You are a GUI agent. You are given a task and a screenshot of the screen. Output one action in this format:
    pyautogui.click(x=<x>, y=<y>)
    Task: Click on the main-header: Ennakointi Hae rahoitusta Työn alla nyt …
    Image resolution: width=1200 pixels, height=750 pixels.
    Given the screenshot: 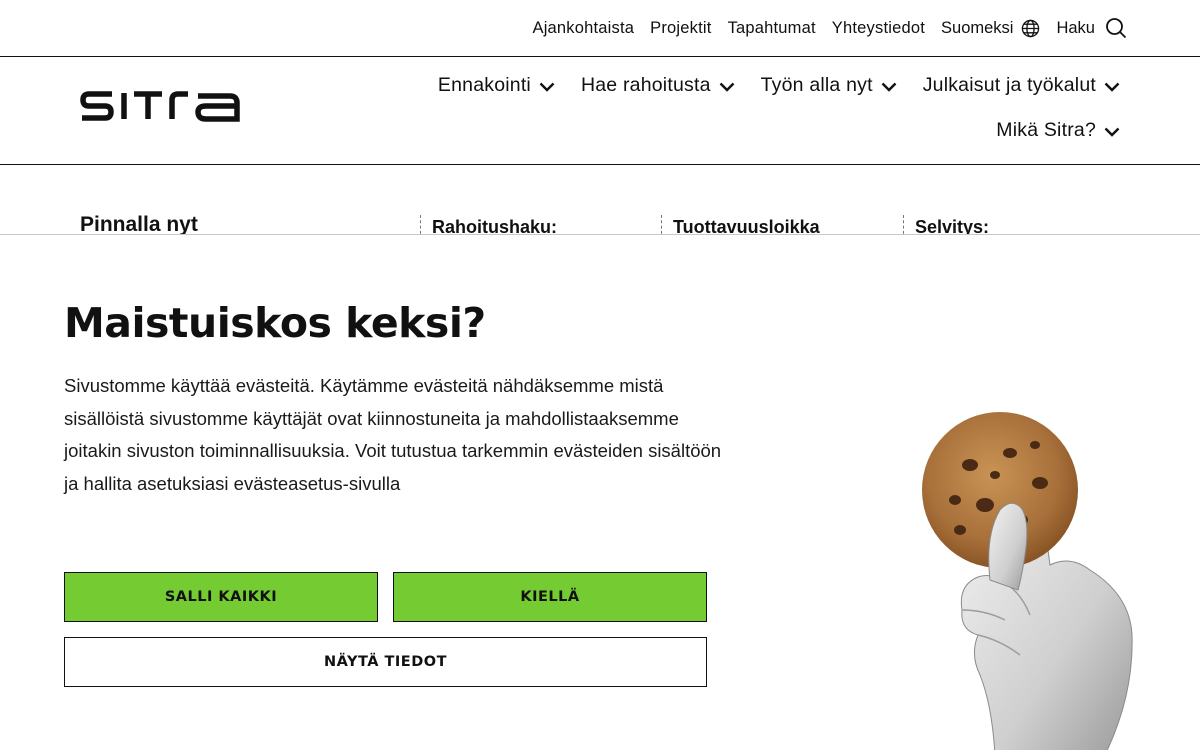 What is the action you would take?
    pyautogui.click(x=600, y=111)
    